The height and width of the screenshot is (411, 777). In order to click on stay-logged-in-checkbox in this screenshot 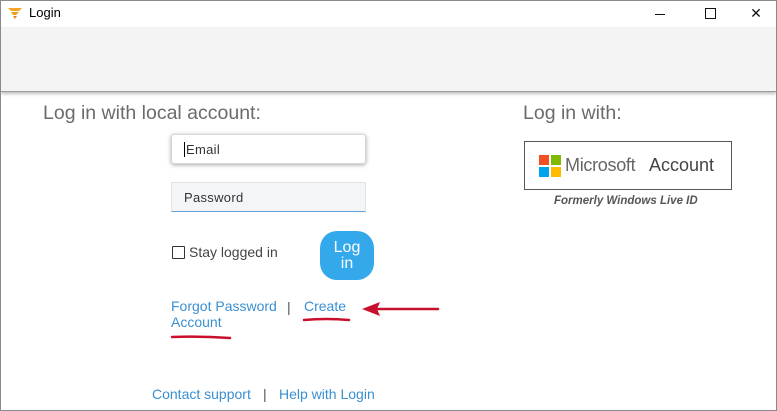, I will do `click(178, 252)`.